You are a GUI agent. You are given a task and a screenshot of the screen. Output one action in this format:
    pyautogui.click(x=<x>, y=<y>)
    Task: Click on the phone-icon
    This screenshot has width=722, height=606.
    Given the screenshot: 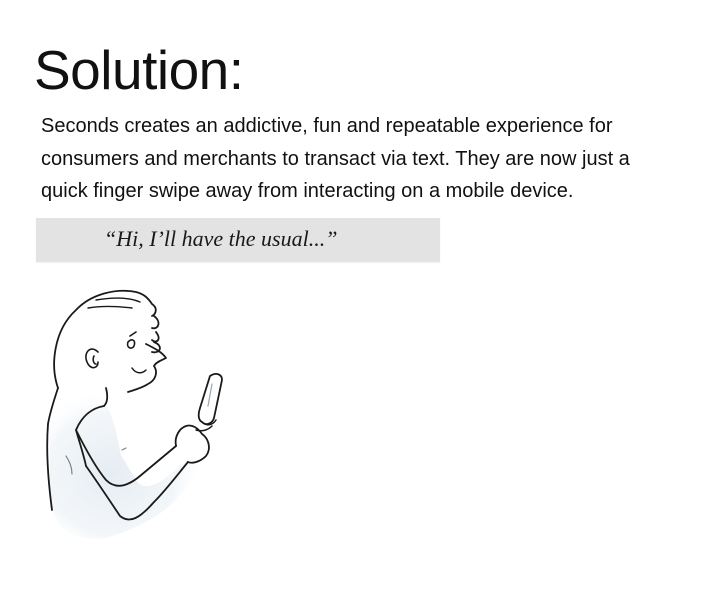 What is the action you would take?
    pyautogui.click(x=210, y=399)
    